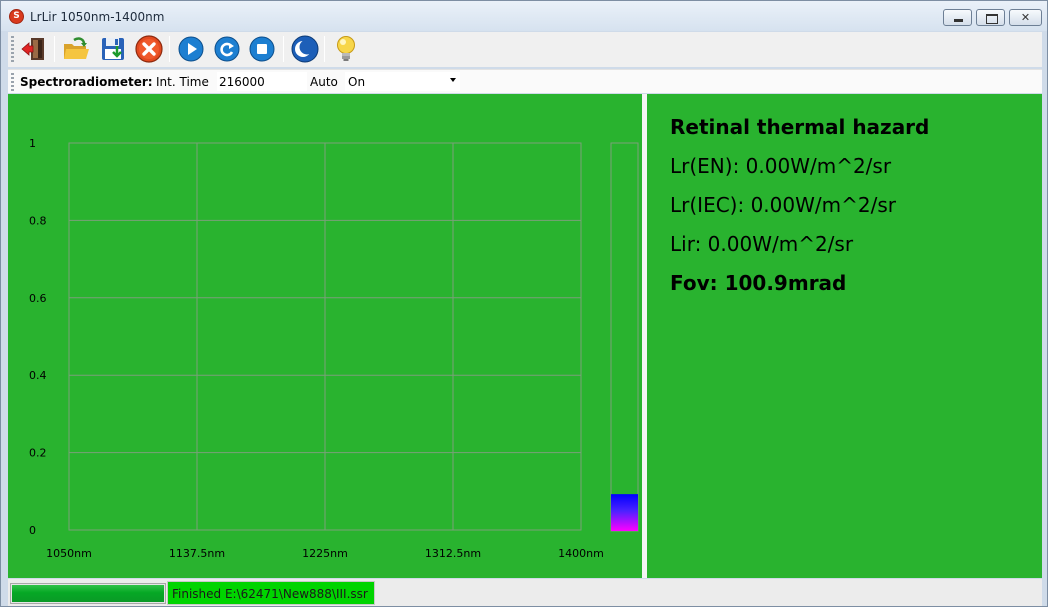 Image resolution: width=1048 pixels, height=607 pixels. I want to click on maximize-icon, so click(990, 17).